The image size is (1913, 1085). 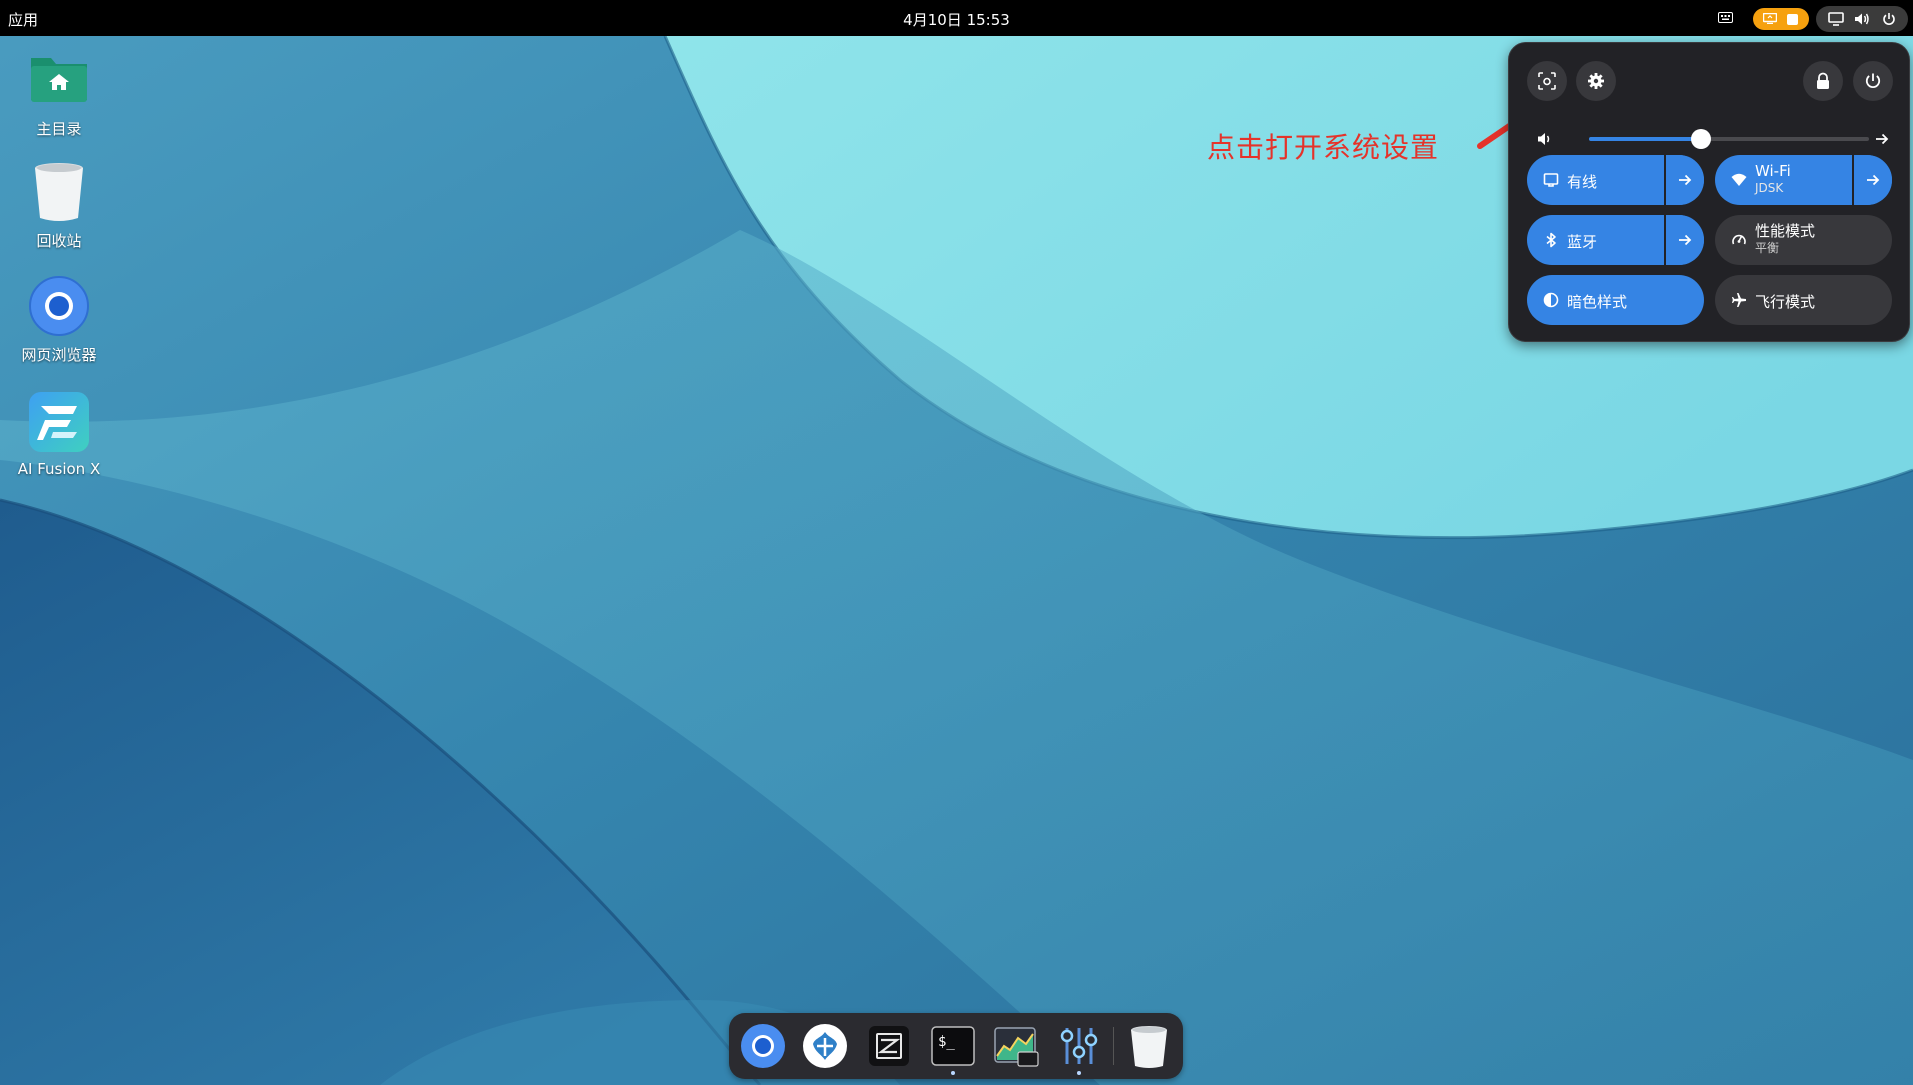 I want to click on settings-button, so click(x=1596, y=81).